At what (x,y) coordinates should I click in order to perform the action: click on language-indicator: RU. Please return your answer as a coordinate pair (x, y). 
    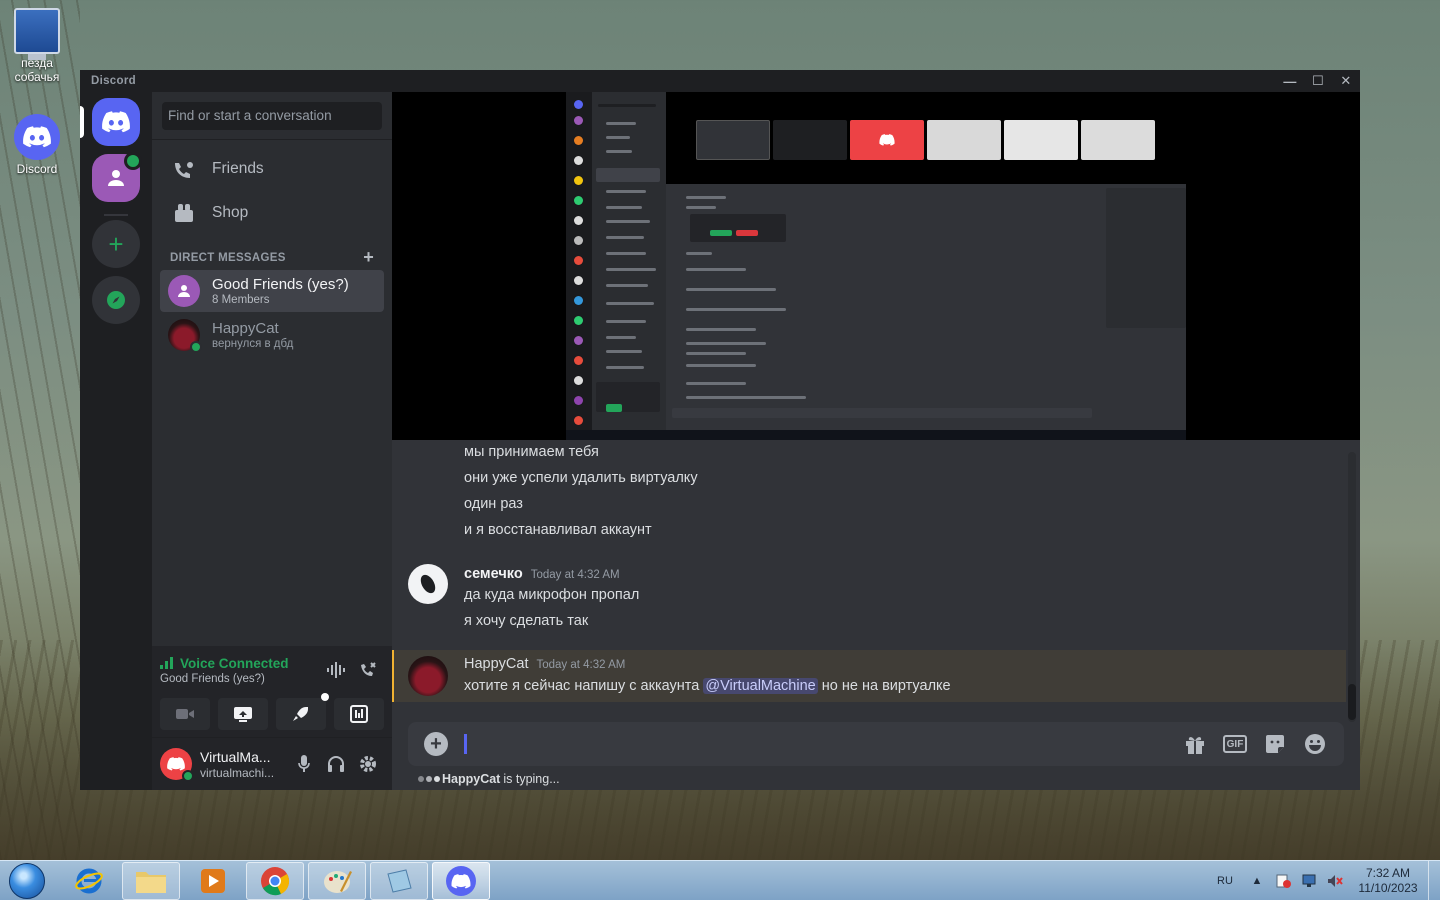
    Looking at the image, I should click on (1225, 881).